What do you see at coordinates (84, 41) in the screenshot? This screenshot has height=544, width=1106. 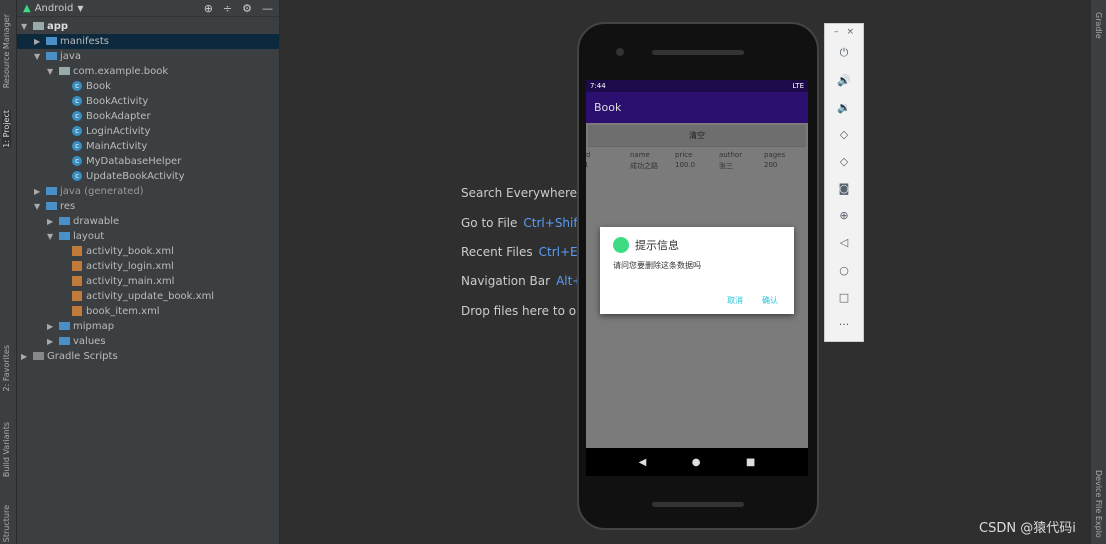 I see `tree-item-label: manifests` at bounding box center [84, 41].